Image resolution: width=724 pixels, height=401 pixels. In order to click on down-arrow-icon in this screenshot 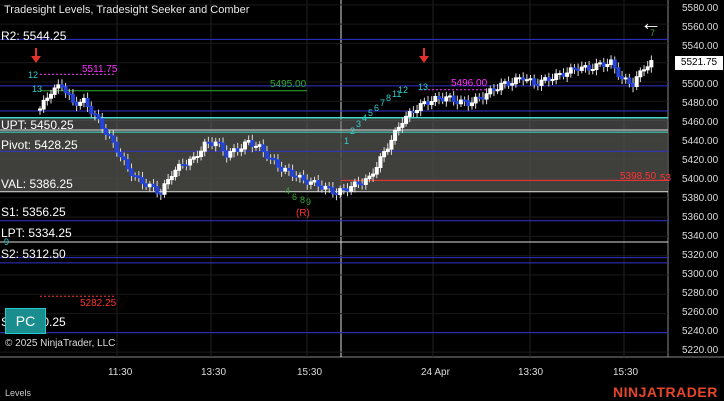, I will do `click(424, 59)`.